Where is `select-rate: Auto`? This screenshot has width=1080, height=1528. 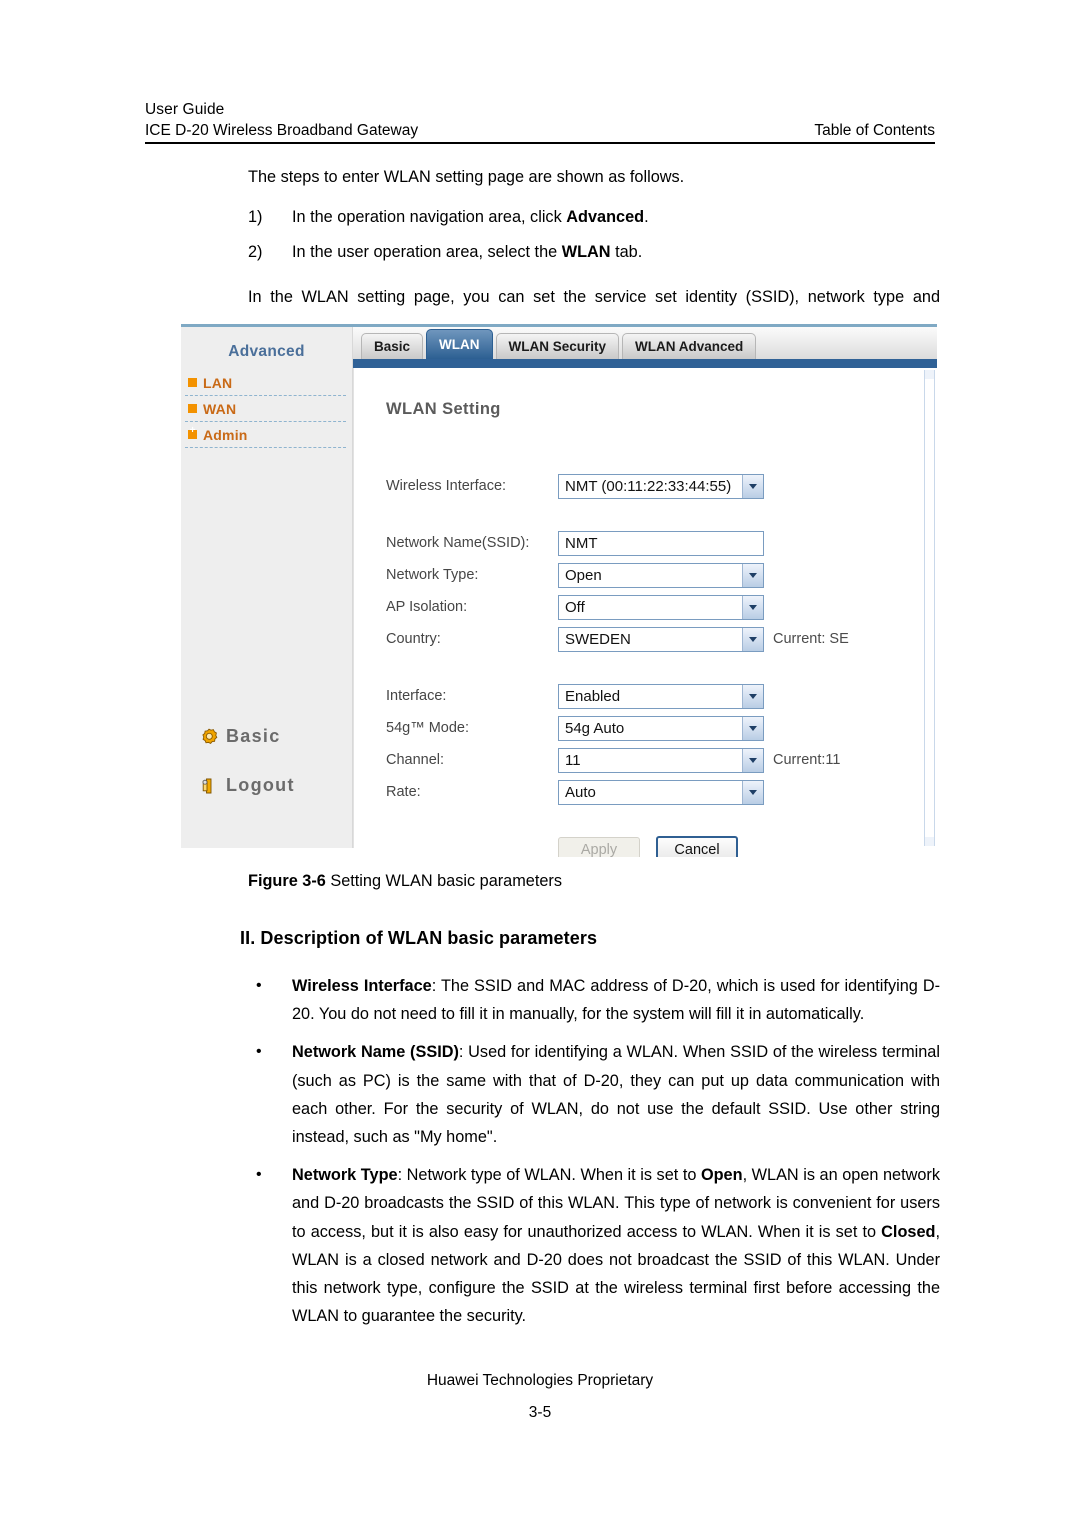 select-rate: Auto is located at coordinates (661, 792).